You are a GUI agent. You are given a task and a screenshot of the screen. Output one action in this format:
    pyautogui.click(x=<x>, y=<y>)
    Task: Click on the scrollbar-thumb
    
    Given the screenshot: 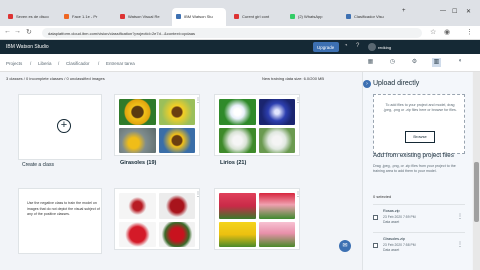 What is the action you would take?
    pyautogui.click(x=476, y=192)
    